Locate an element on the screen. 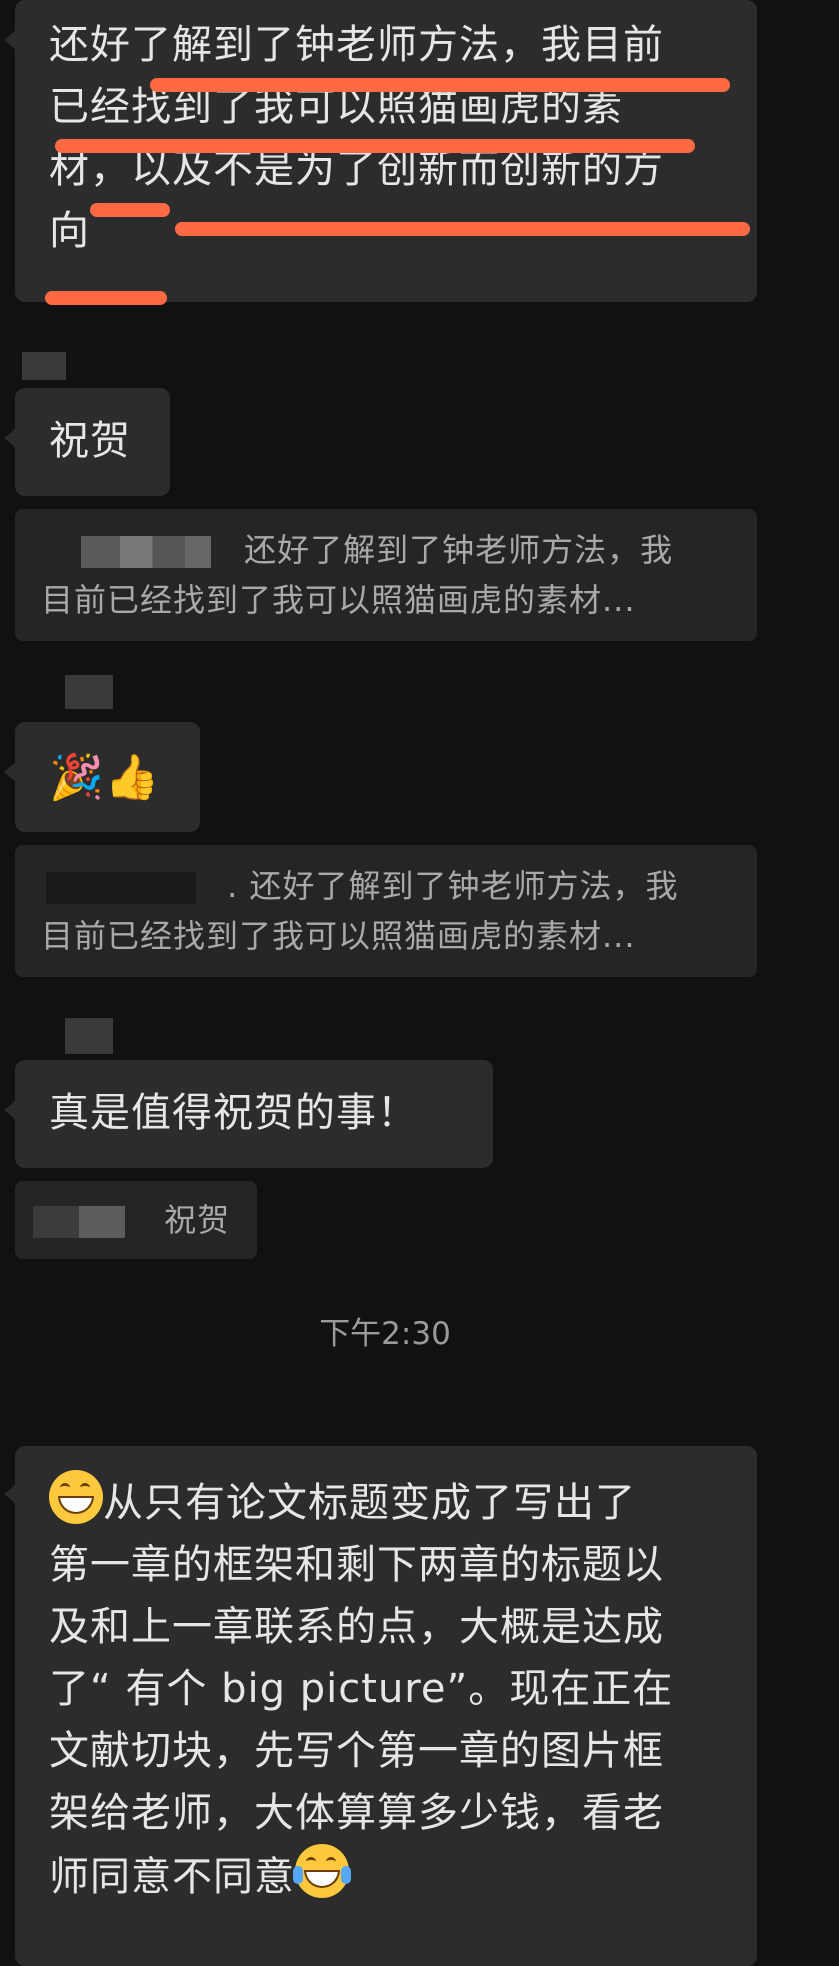  message-line: 还好了解到了钟老师方法，我目前 is located at coordinates (356, 45).